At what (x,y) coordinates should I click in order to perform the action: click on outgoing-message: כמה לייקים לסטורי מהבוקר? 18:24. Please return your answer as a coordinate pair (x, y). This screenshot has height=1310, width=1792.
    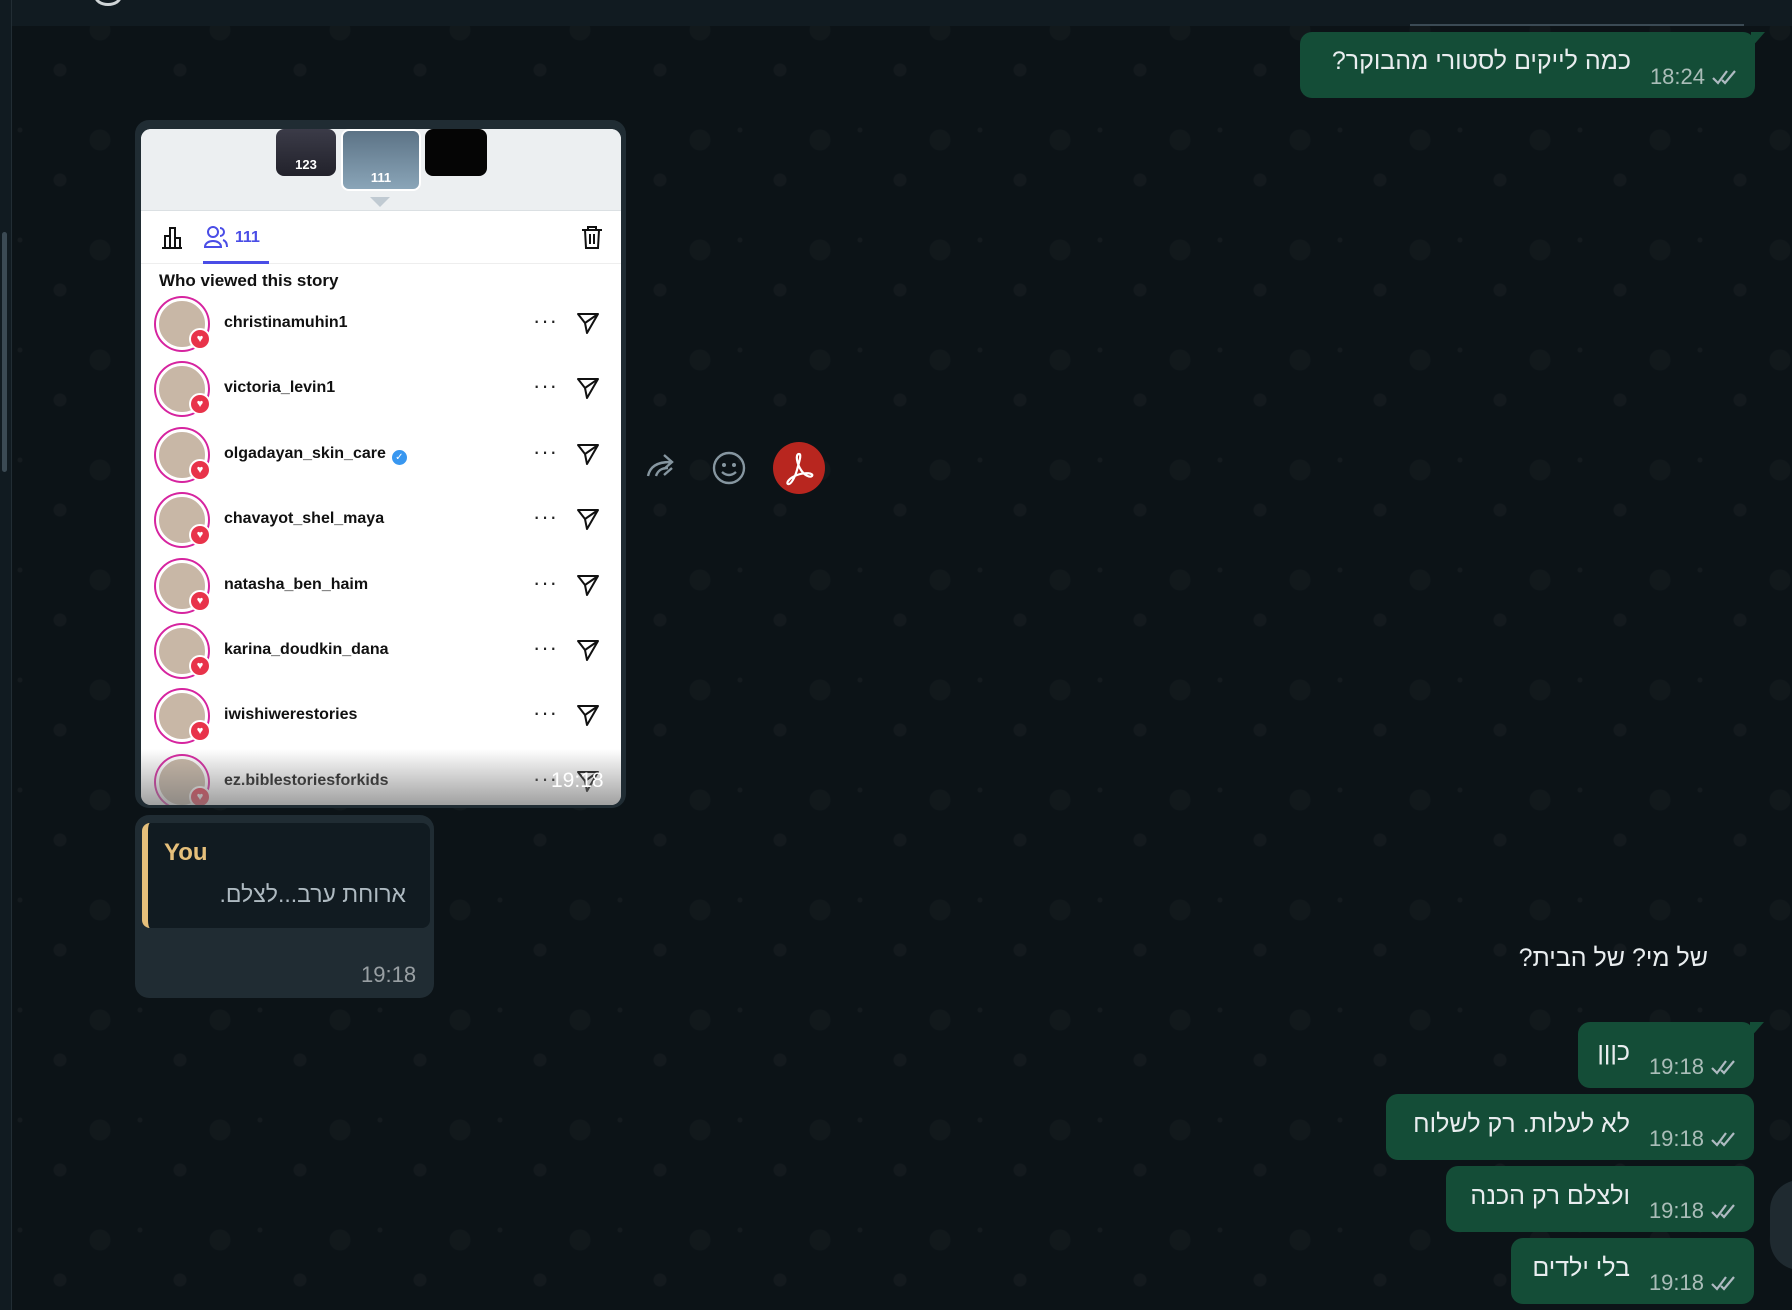
    Looking at the image, I should click on (1532, 65).